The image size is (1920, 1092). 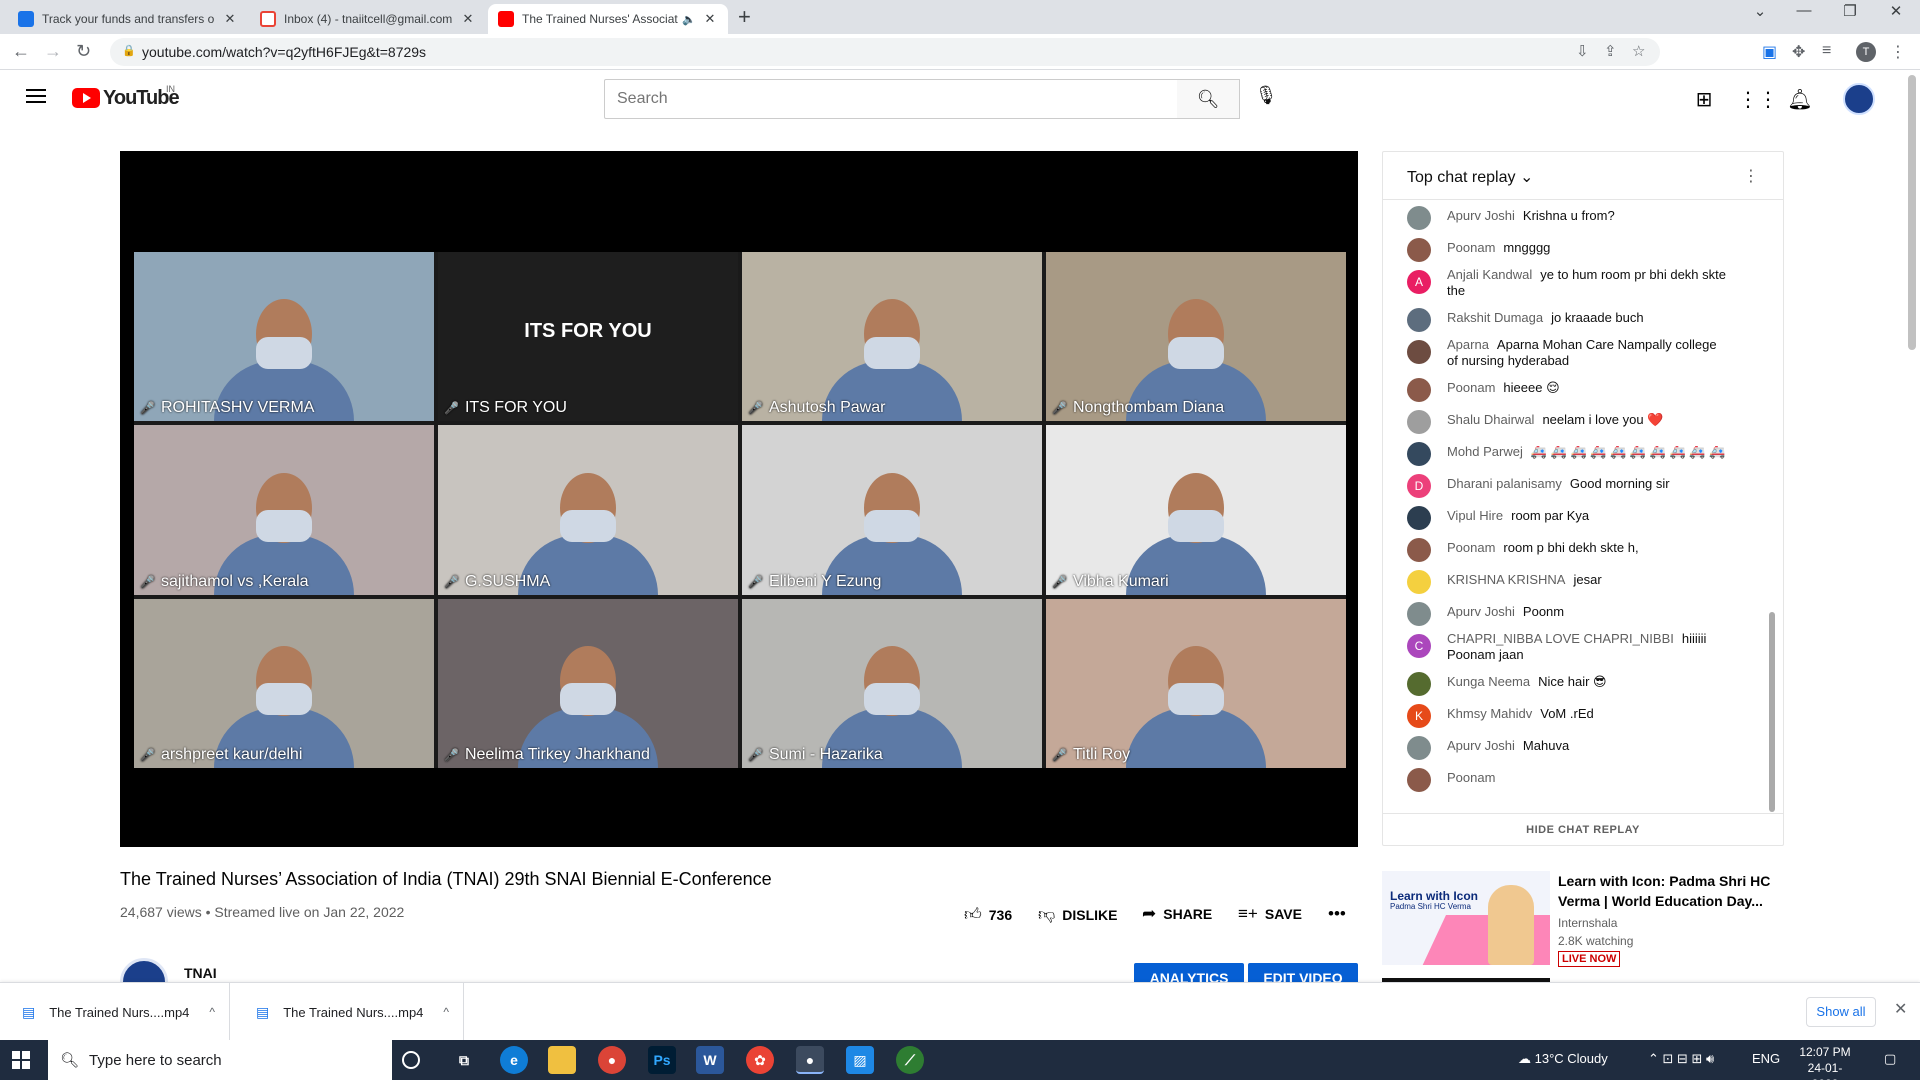 What do you see at coordinates (1583, 829) in the screenshot?
I see `hide-chat-replay-button: HIDE CHAT REPLAY` at bounding box center [1583, 829].